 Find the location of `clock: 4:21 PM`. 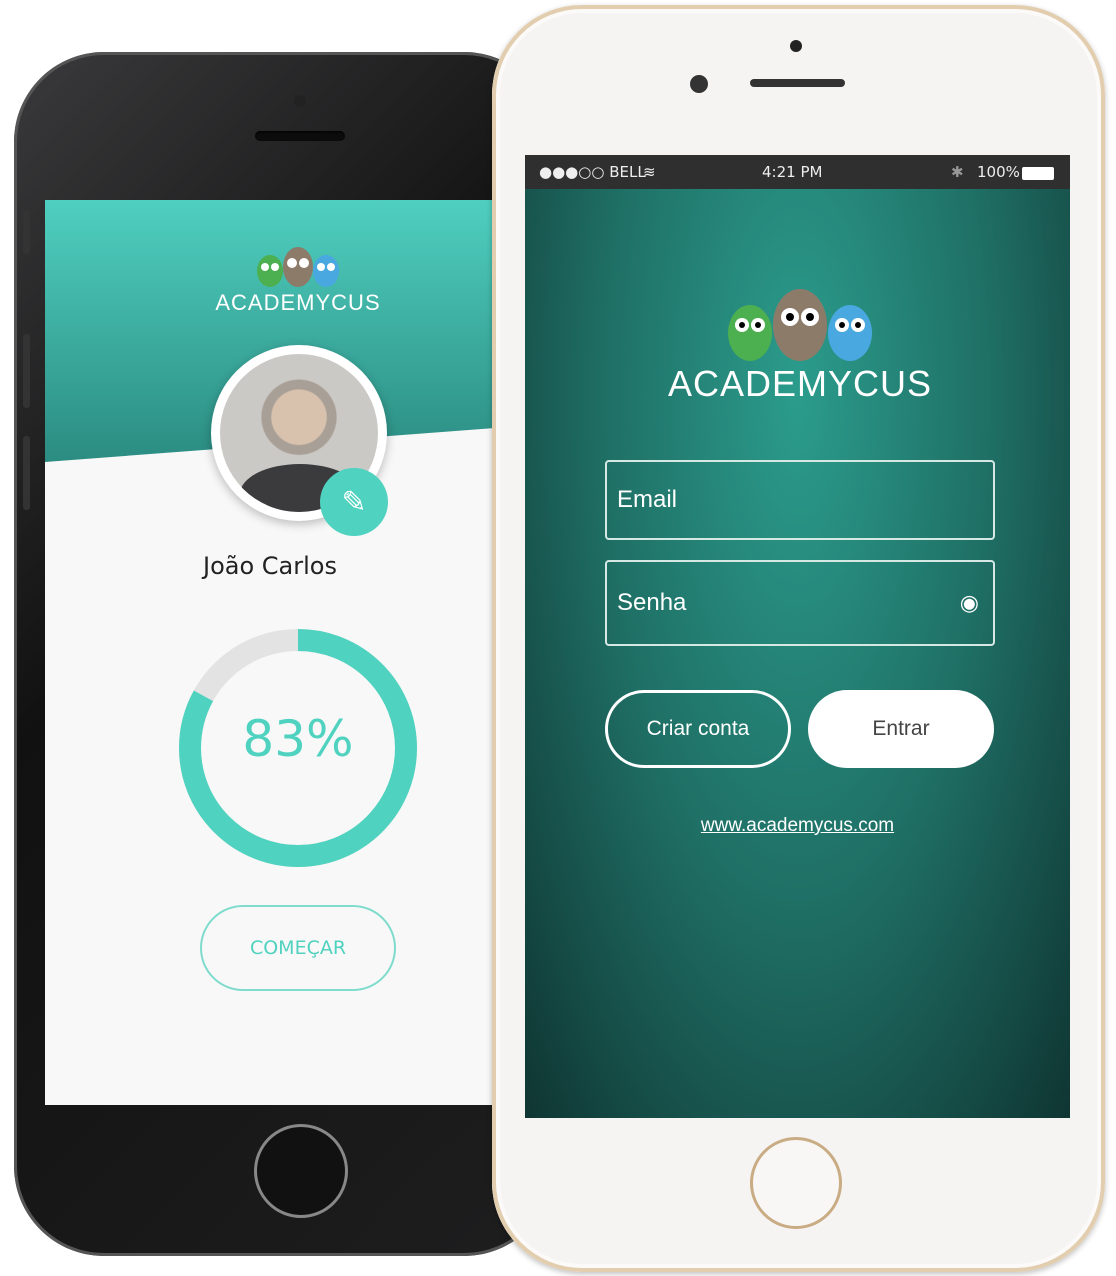

clock: 4:21 PM is located at coordinates (792, 172).